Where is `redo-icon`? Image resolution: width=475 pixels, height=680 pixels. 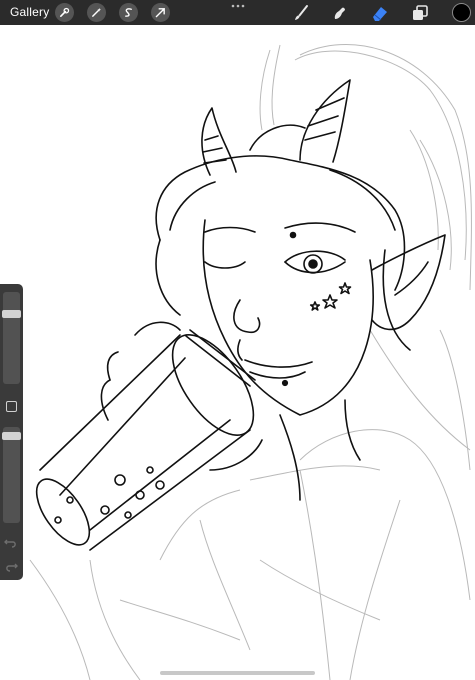 redo-icon is located at coordinates (11, 566).